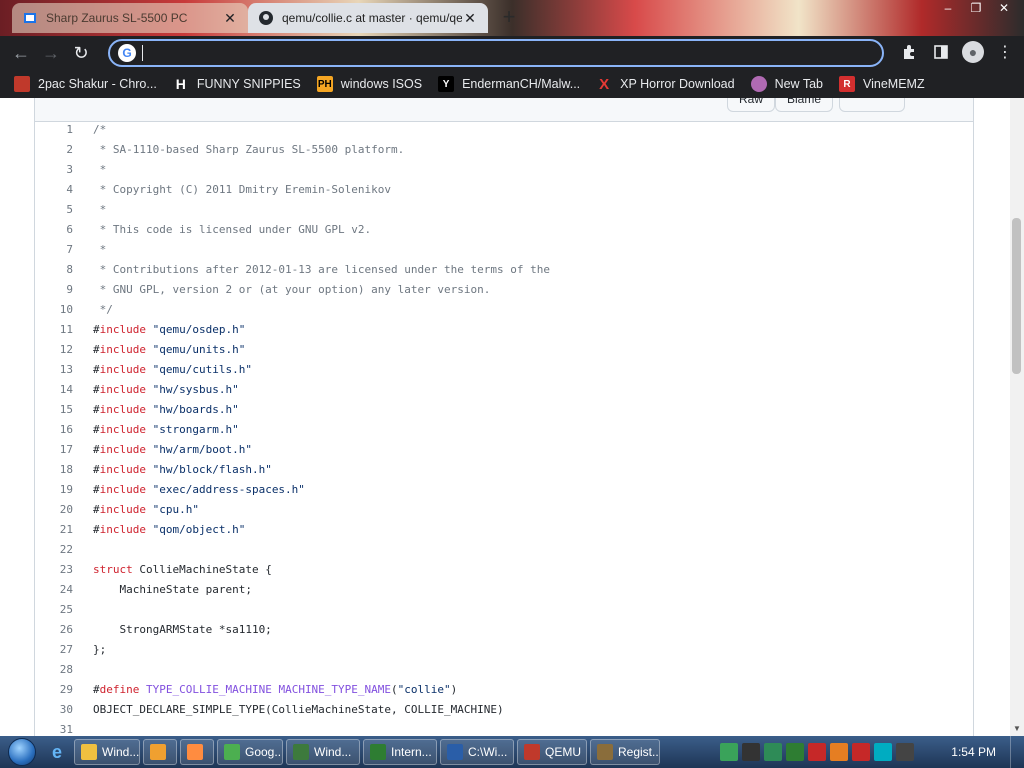 The height and width of the screenshot is (768, 1024). I want to click on line-number: 2, so click(54, 150).